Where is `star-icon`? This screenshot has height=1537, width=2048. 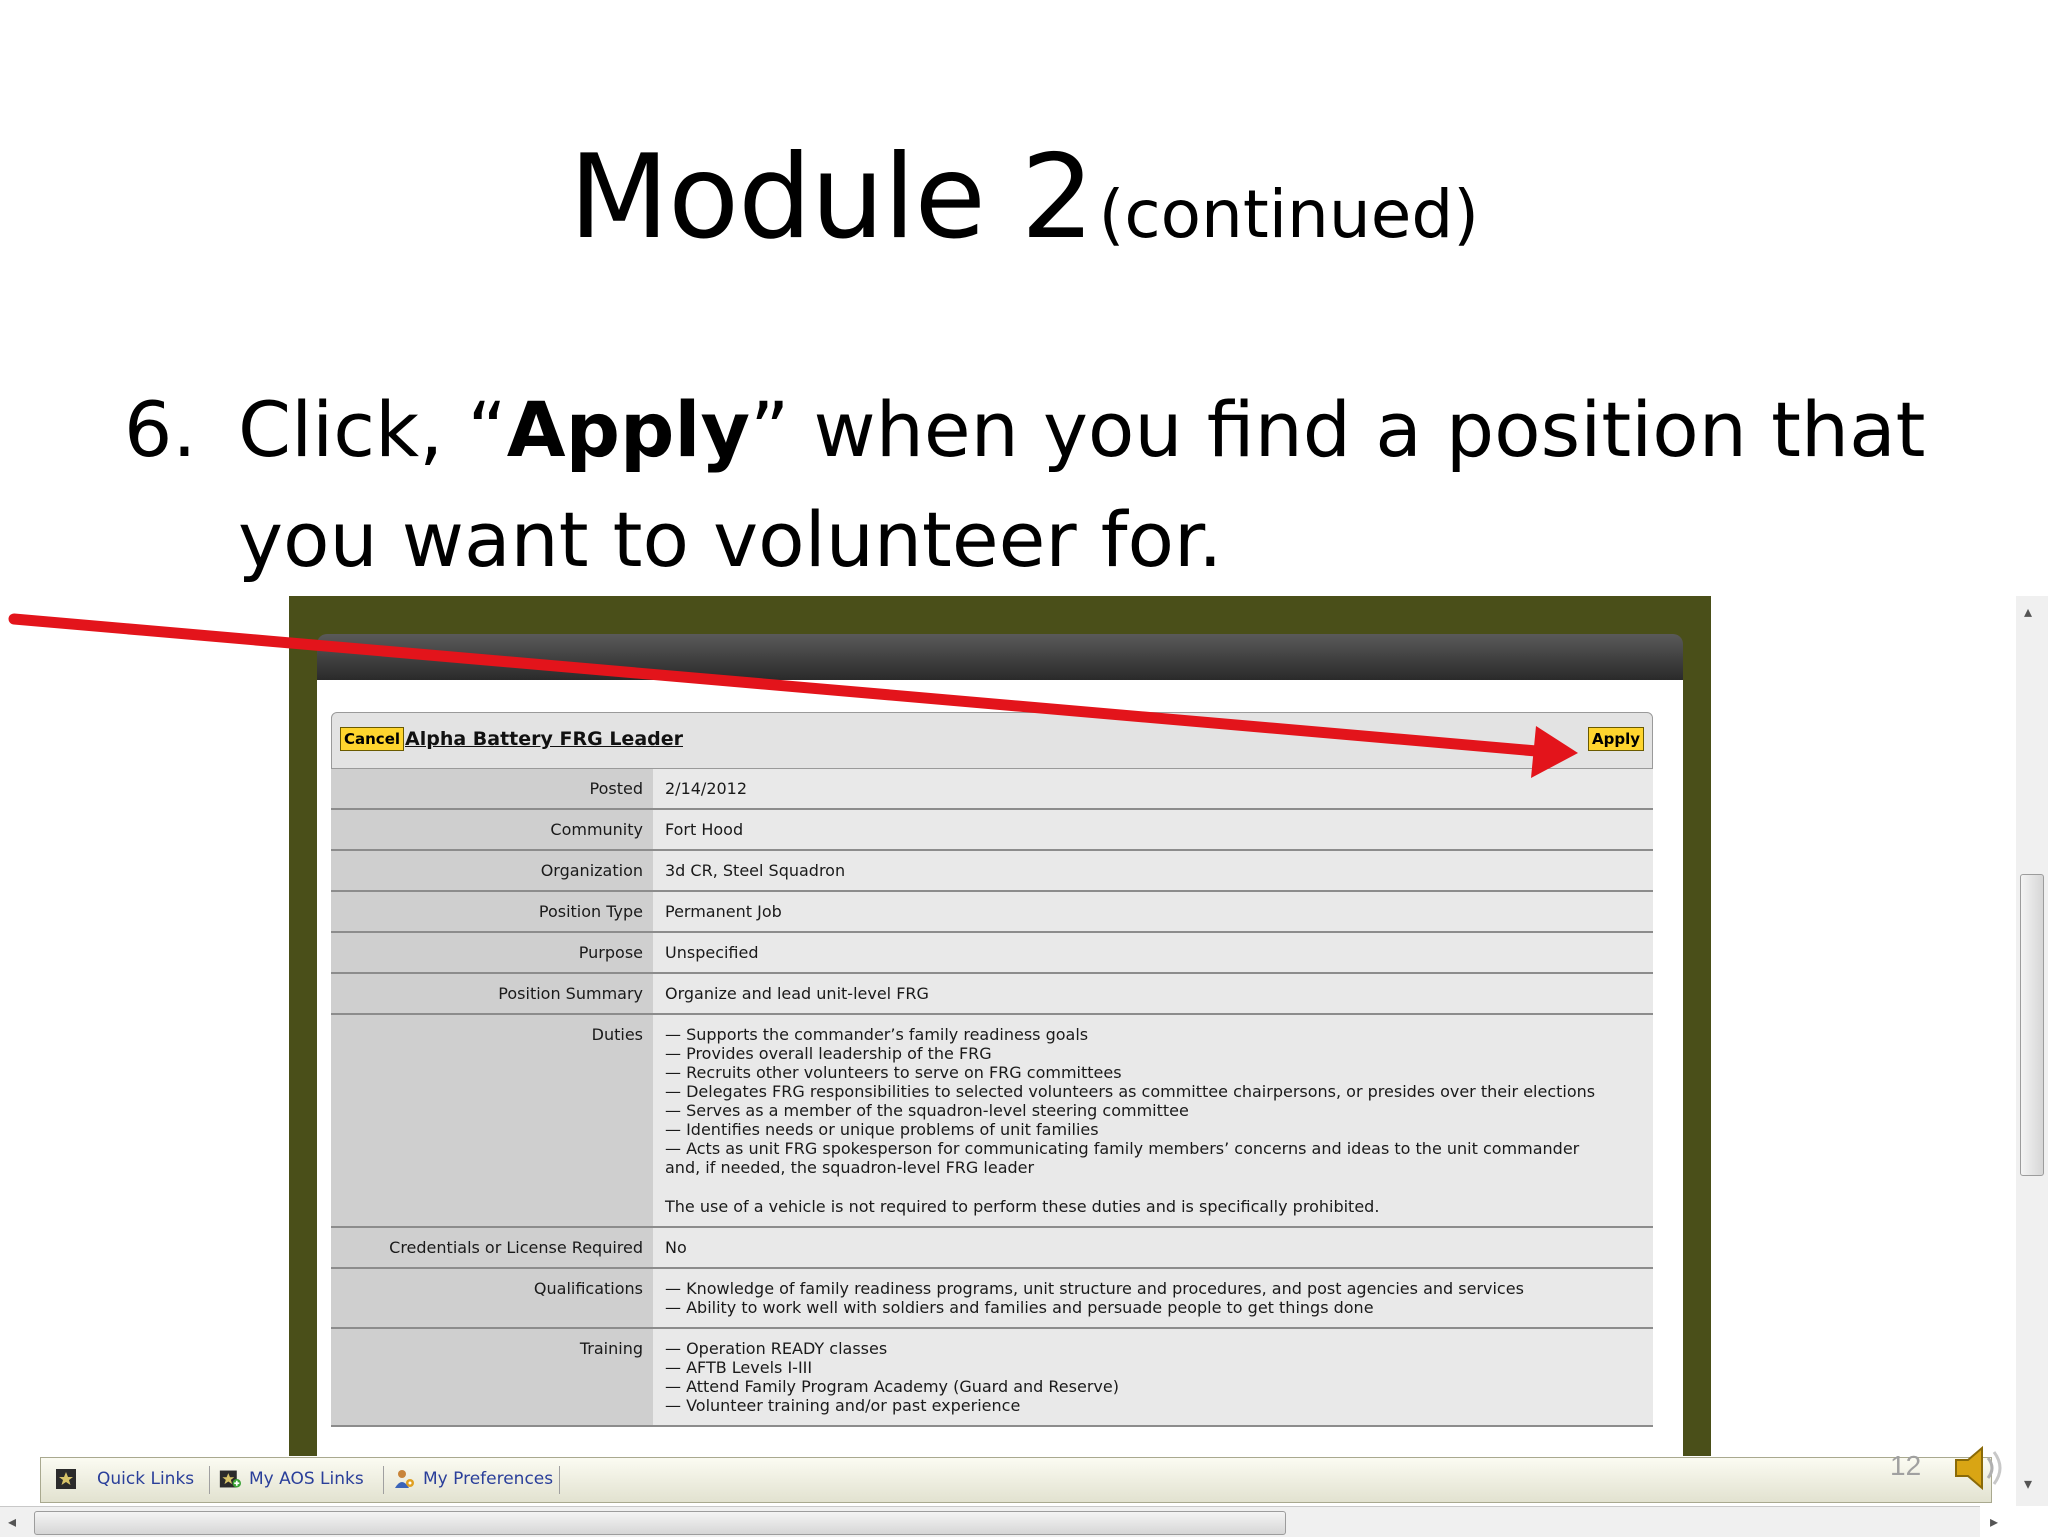 star-icon is located at coordinates (66, 1479).